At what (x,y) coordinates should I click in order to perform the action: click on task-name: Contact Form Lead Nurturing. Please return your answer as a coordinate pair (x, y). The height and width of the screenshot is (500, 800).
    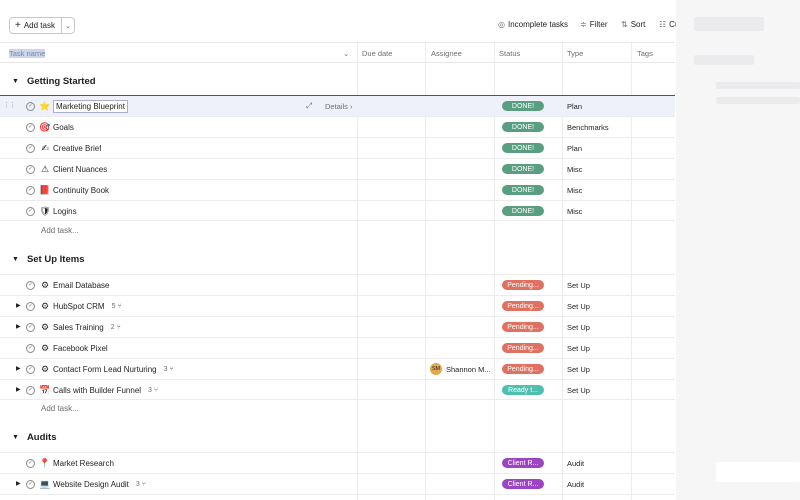
    Looking at the image, I should click on (105, 369).